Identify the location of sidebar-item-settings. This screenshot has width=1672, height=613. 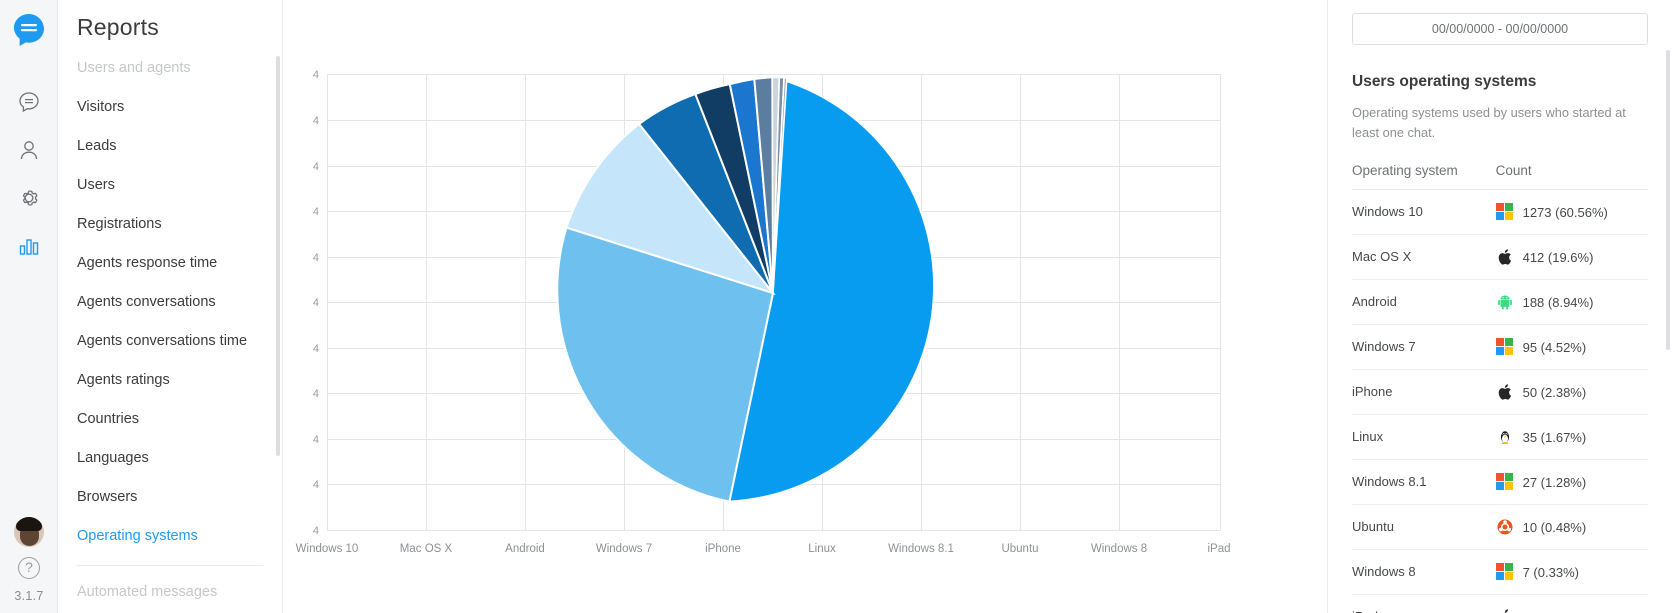
(29, 200).